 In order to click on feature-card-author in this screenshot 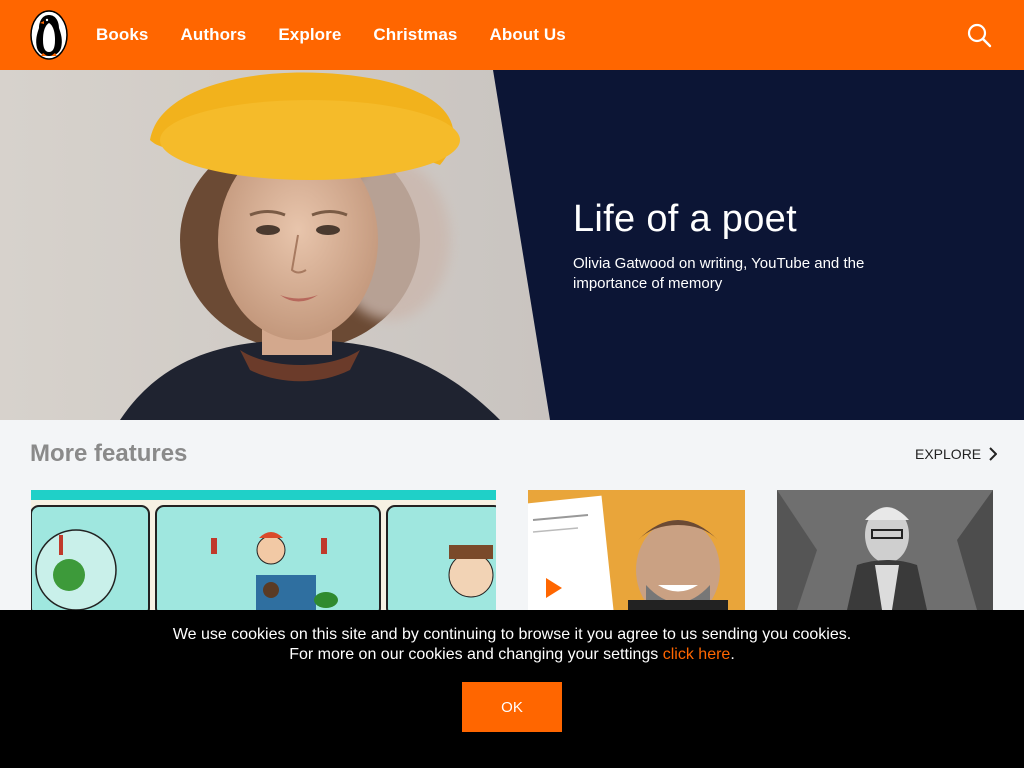, I will do `click(885, 550)`.